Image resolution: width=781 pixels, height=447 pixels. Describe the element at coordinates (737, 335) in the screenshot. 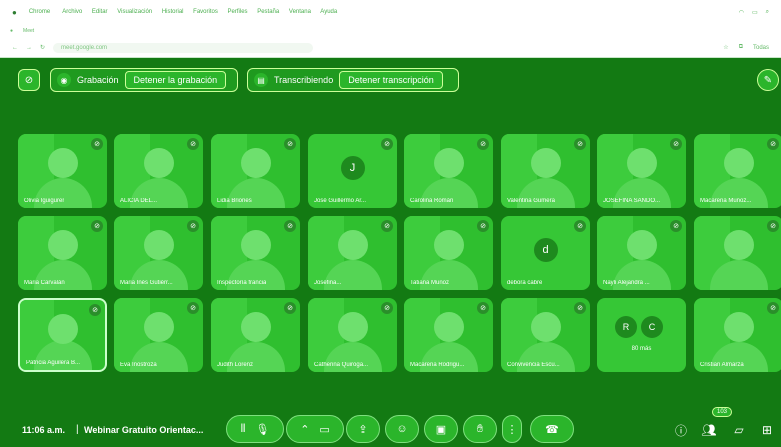

I see `participant-tile: ⊘ Cristian Almarza` at that location.